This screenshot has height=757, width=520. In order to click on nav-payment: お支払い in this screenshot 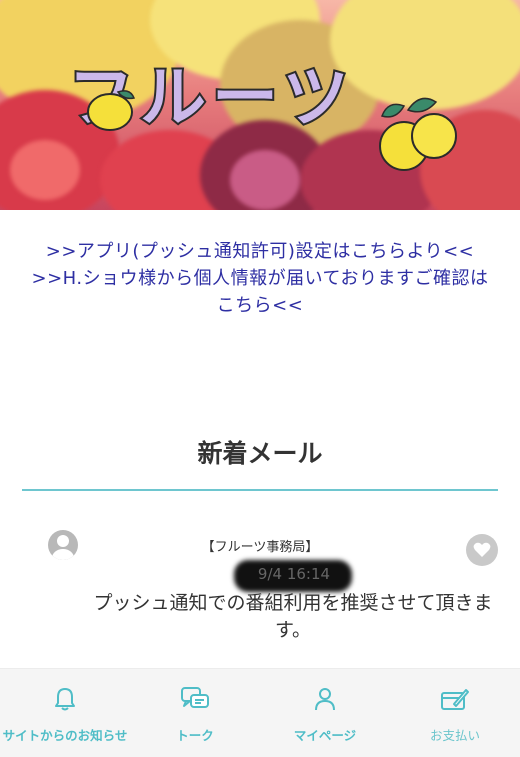, I will do `click(455, 713)`.